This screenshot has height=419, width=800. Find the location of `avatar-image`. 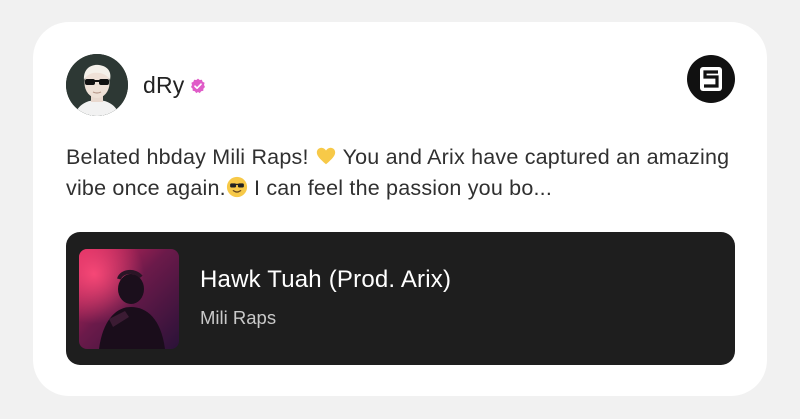

avatar-image is located at coordinates (97, 85).